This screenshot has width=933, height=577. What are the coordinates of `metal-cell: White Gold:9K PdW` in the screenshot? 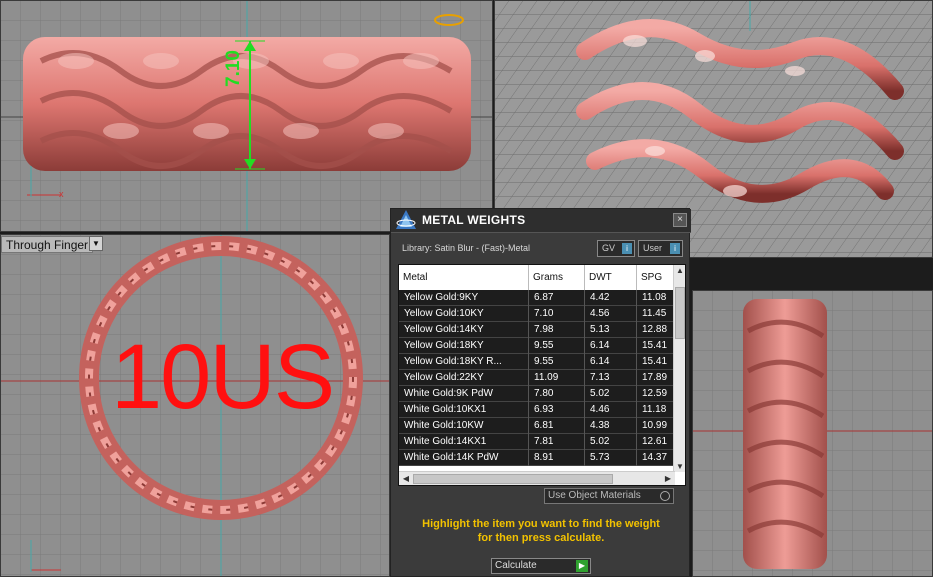 It's located at (464, 394).